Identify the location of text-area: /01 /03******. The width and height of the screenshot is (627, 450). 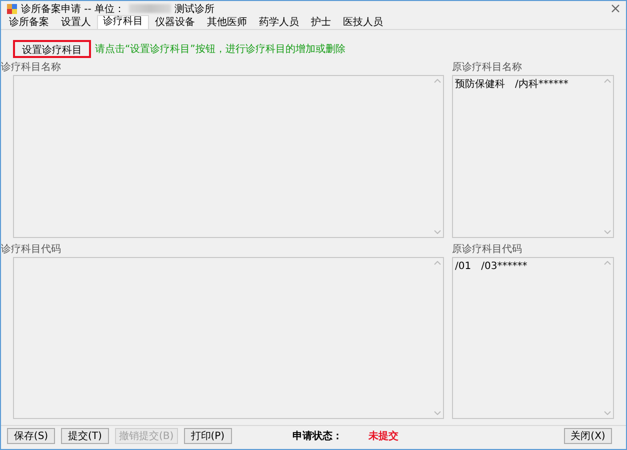
(533, 337).